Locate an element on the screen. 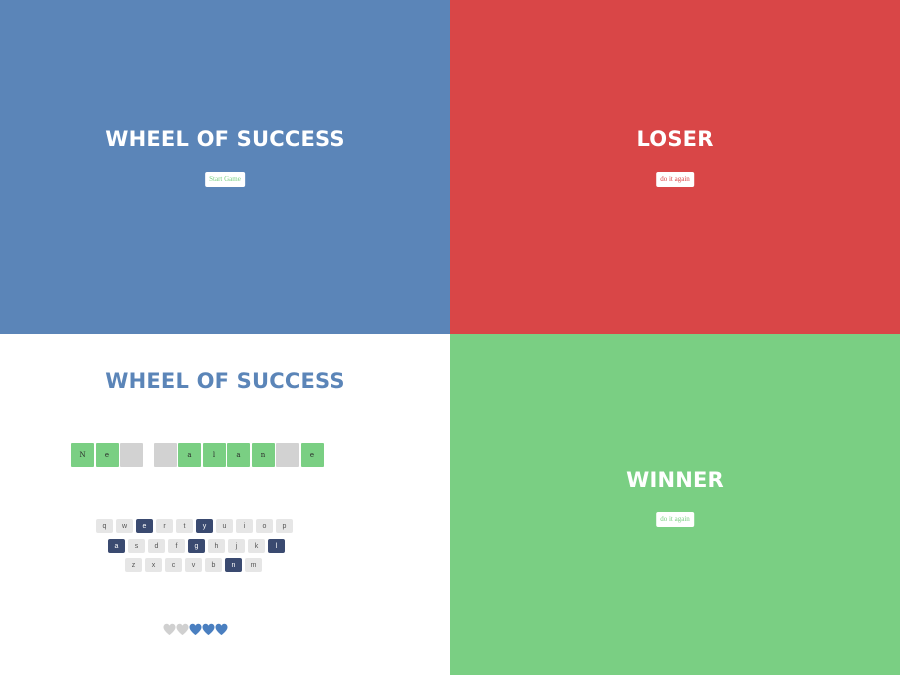  phrase-space is located at coordinates (148, 455).